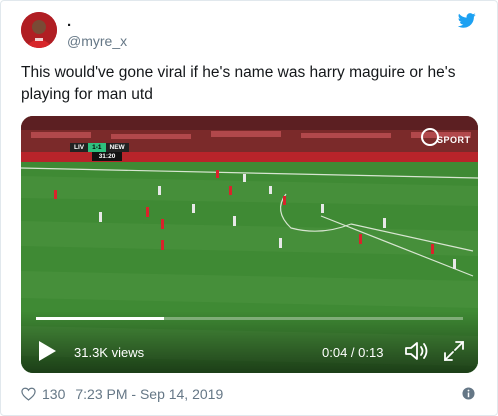 The height and width of the screenshot is (416, 498). I want to click on fullscreen-icon, so click(454, 351).